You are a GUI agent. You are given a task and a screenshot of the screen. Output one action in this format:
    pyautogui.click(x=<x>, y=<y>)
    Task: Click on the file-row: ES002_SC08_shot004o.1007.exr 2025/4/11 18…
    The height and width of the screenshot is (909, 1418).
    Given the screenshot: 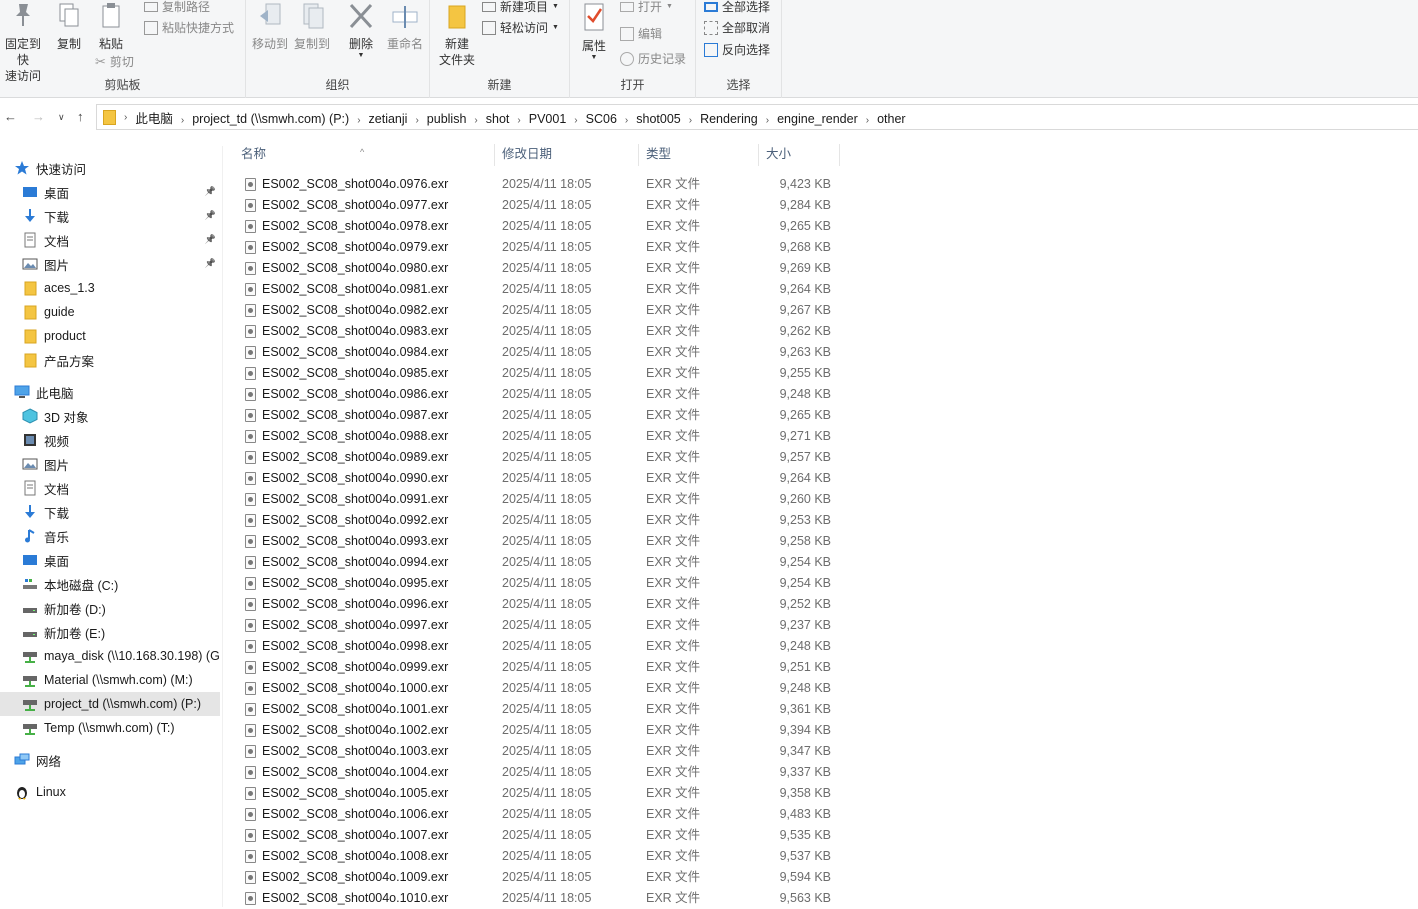 What is the action you would take?
    pyautogui.click(x=541, y=835)
    